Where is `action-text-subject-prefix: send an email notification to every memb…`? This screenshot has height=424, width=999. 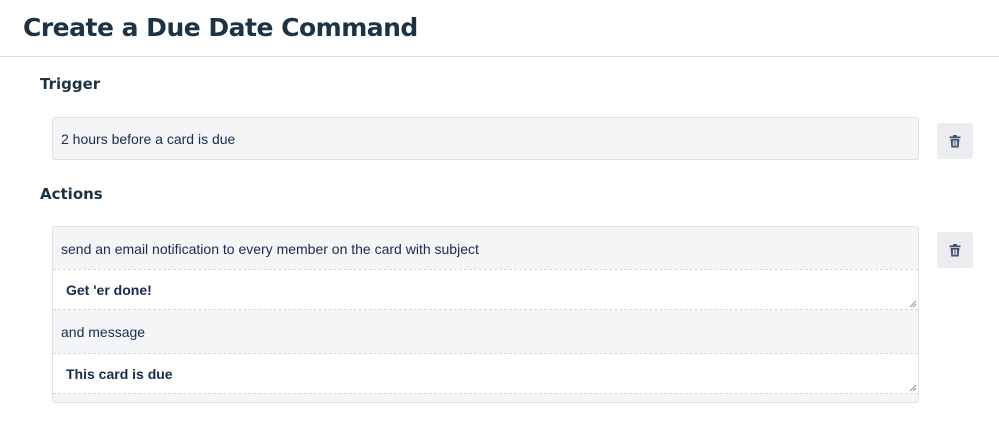 action-text-subject-prefix: send an email notification to every memb… is located at coordinates (270, 249).